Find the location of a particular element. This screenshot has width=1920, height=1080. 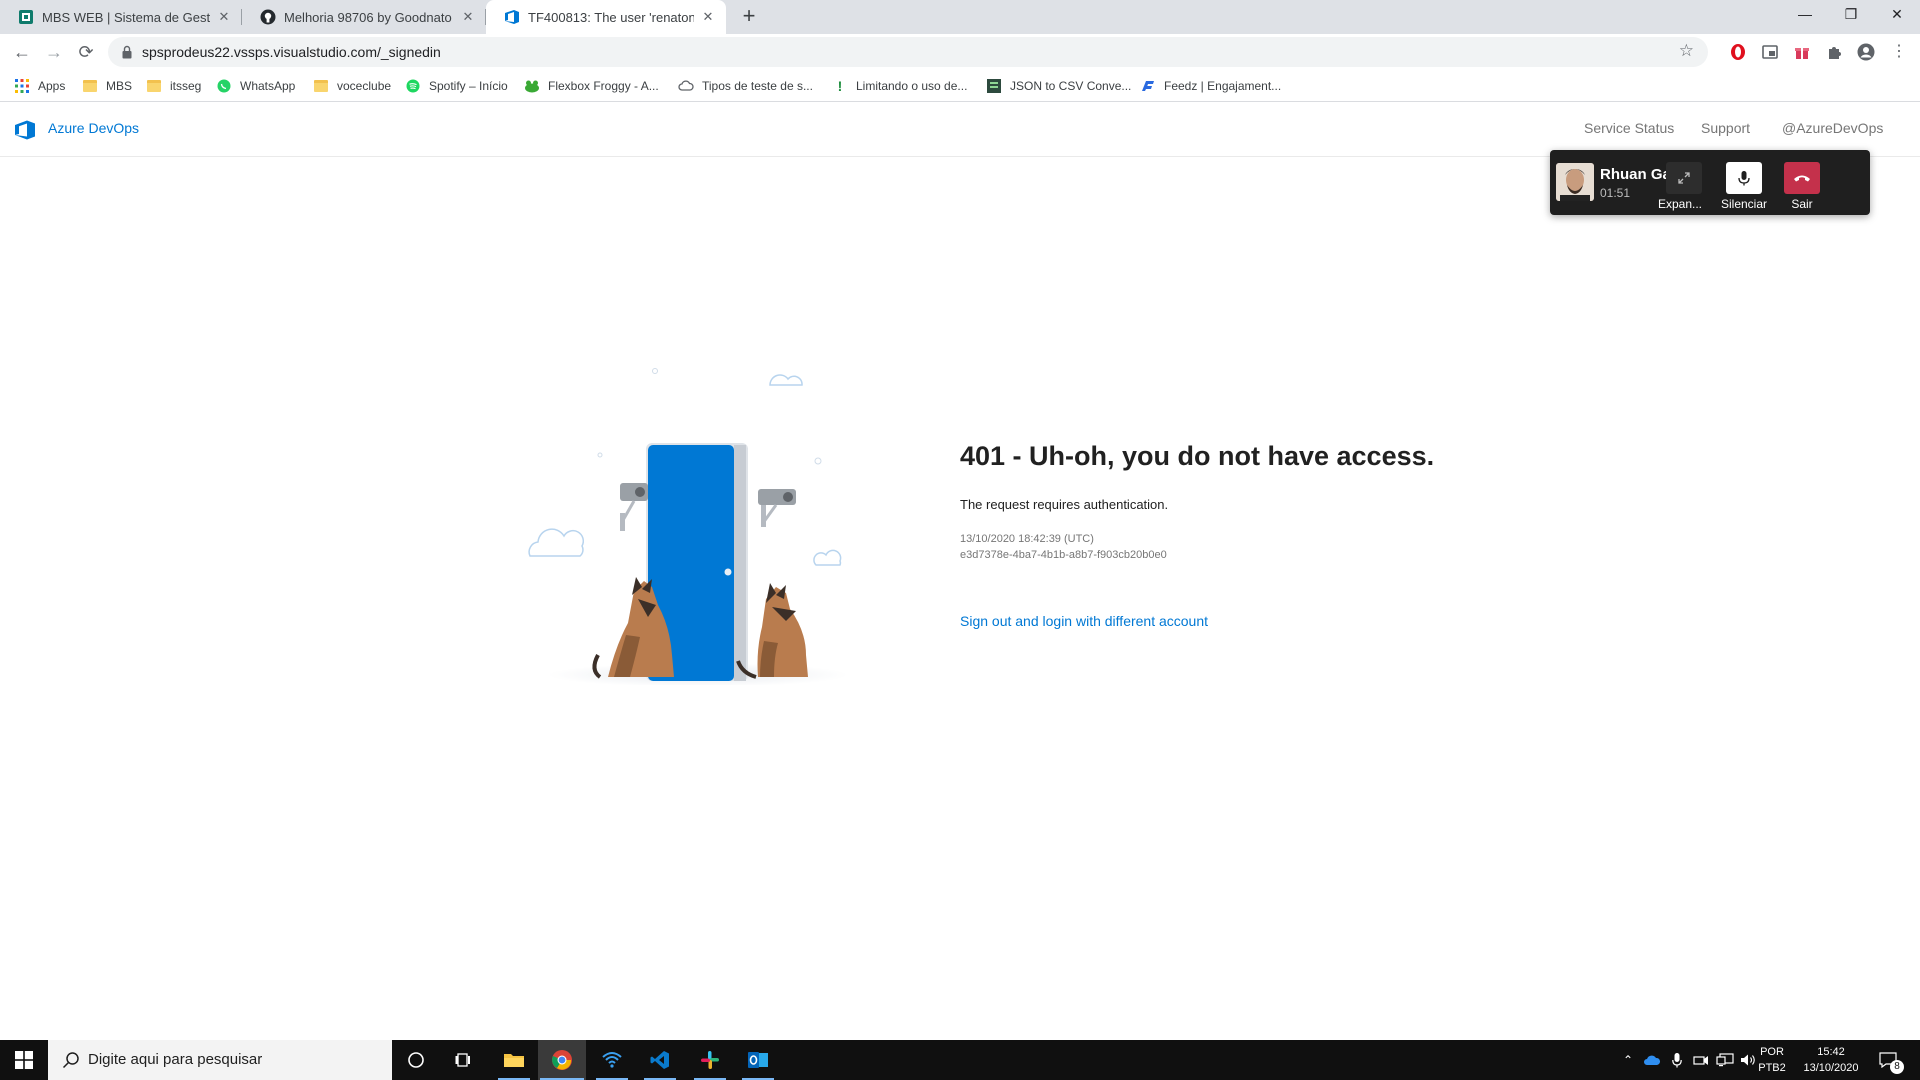

support-link: Support is located at coordinates (1725, 128).